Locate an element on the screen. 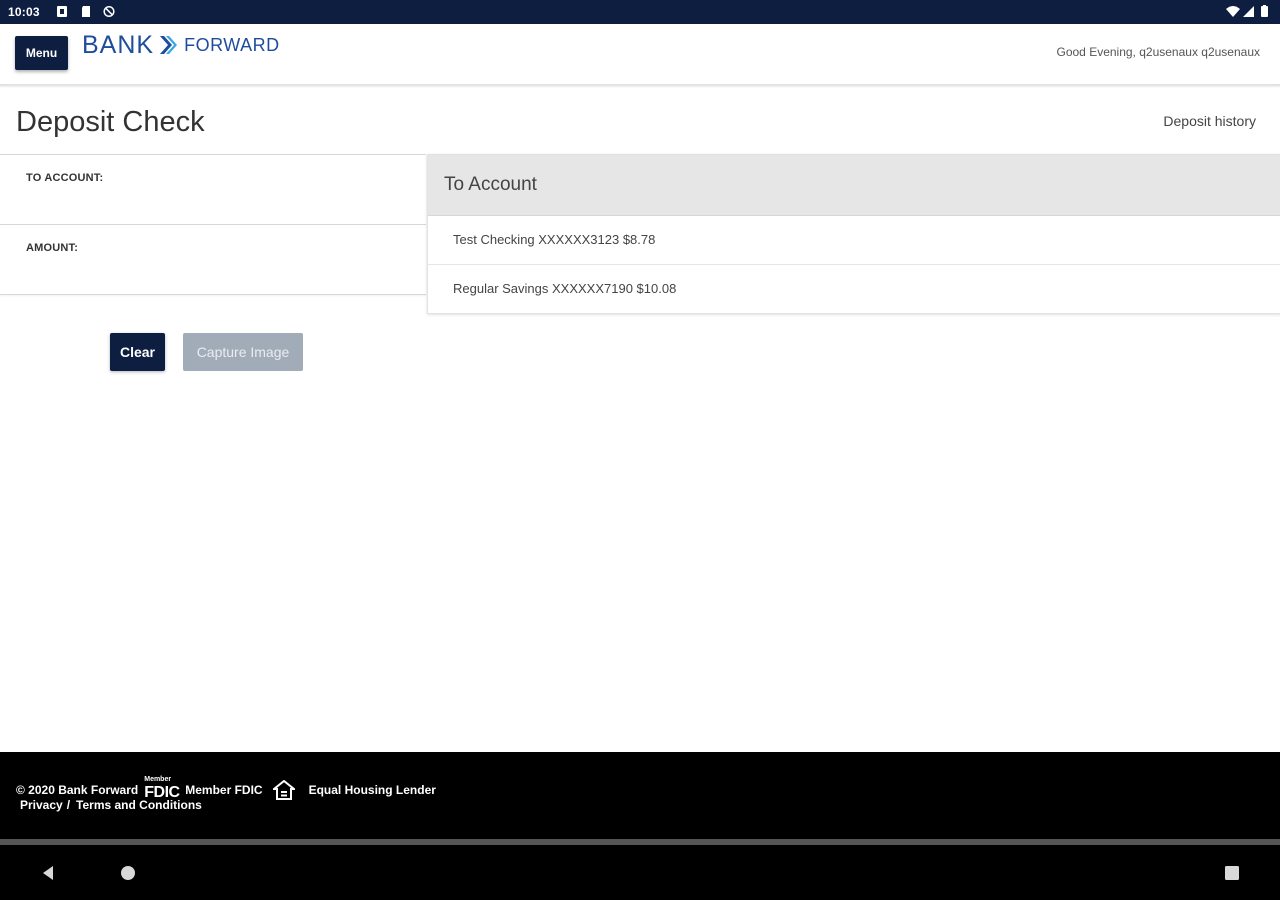 The height and width of the screenshot is (900, 1280). status-time: 10:03 is located at coordinates (24, 12).